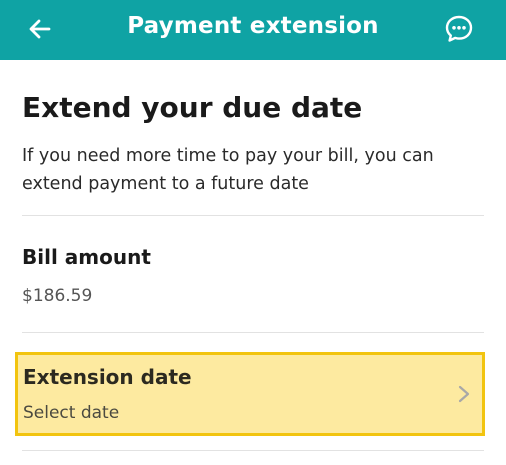 Image resolution: width=506 pixels, height=465 pixels. Describe the element at coordinates (253, 26) in the screenshot. I see `page-title: Payment extension` at that location.